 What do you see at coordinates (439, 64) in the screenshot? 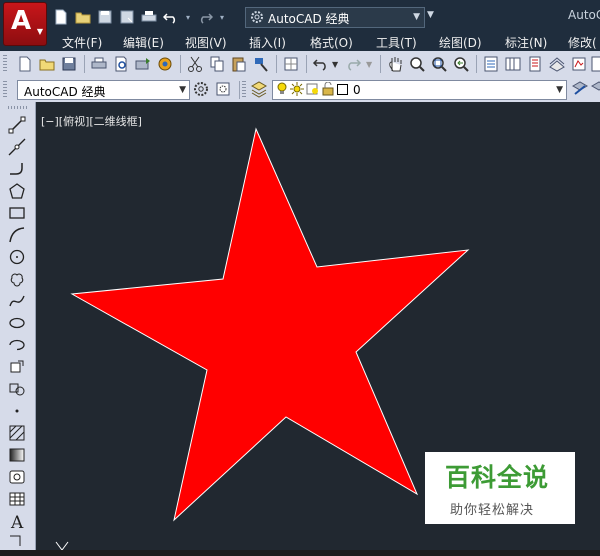
I see `zoom-window-icon` at bounding box center [439, 64].